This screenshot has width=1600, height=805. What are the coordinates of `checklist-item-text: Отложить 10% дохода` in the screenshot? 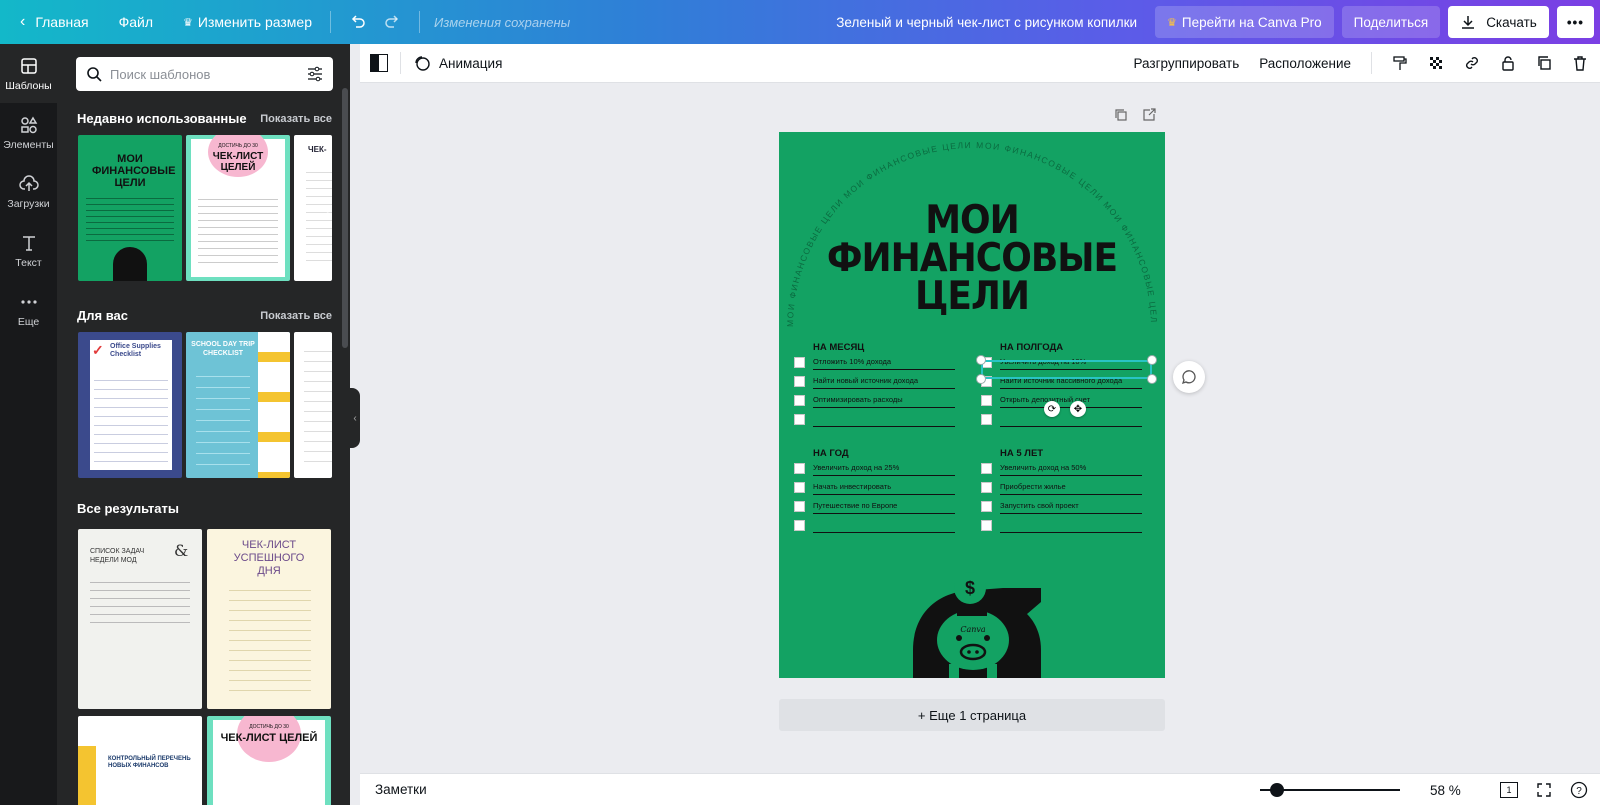 It's located at (852, 361).